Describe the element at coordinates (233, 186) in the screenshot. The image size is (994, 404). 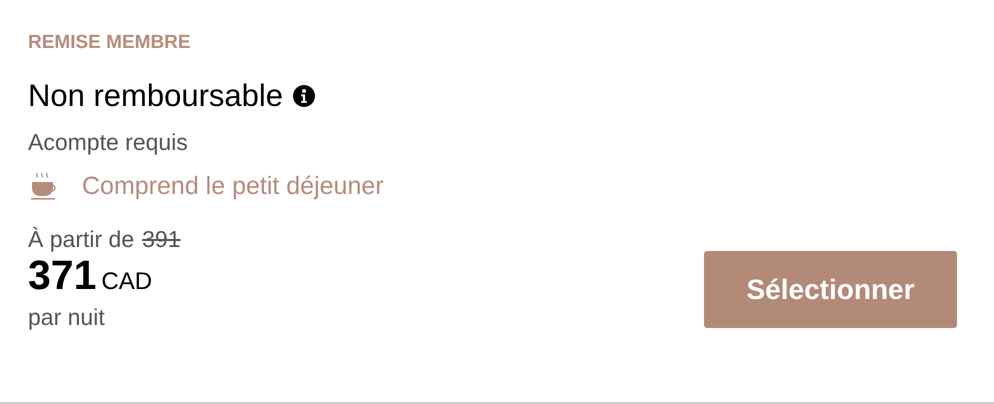
I see `breakfast-included: Comprend le petit déjeuner` at that location.